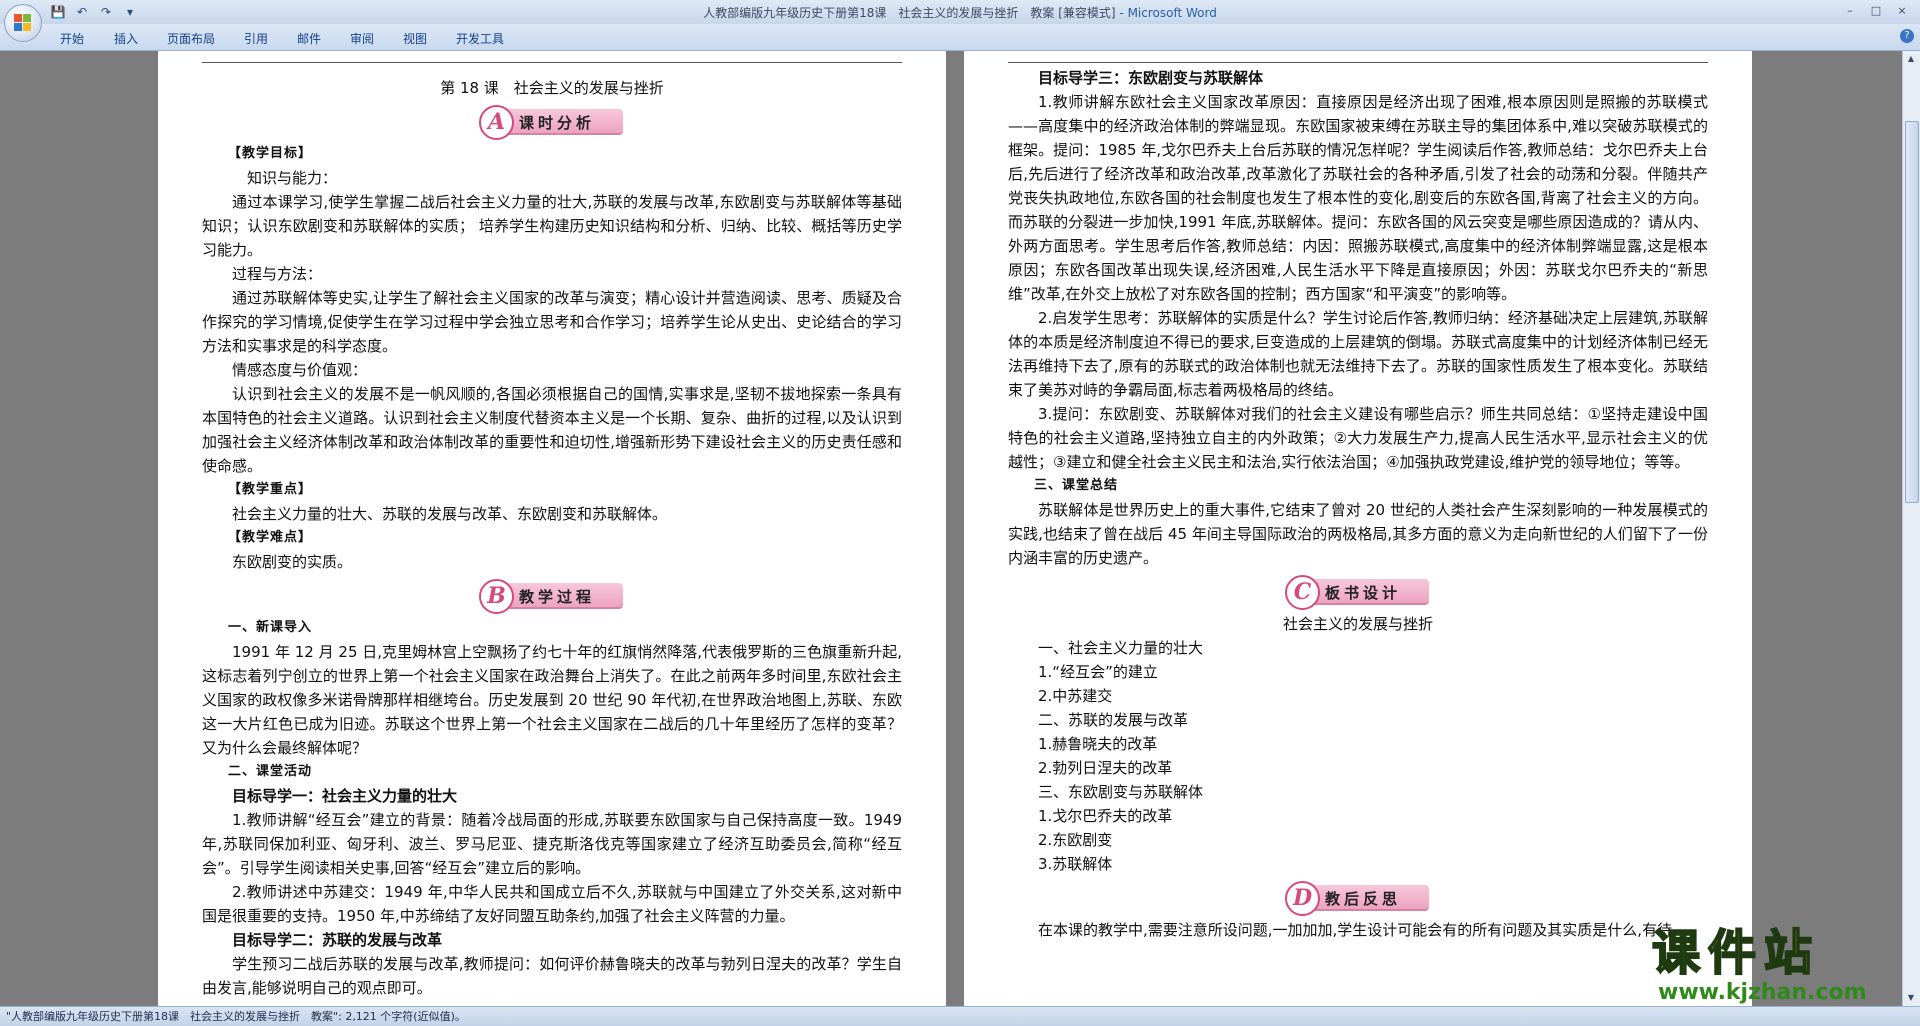 The height and width of the screenshot is (1026, 1920). Describe the element at coordinates (557, 123) in the screenshot. I see `banner-text: 课时分析` at that location.